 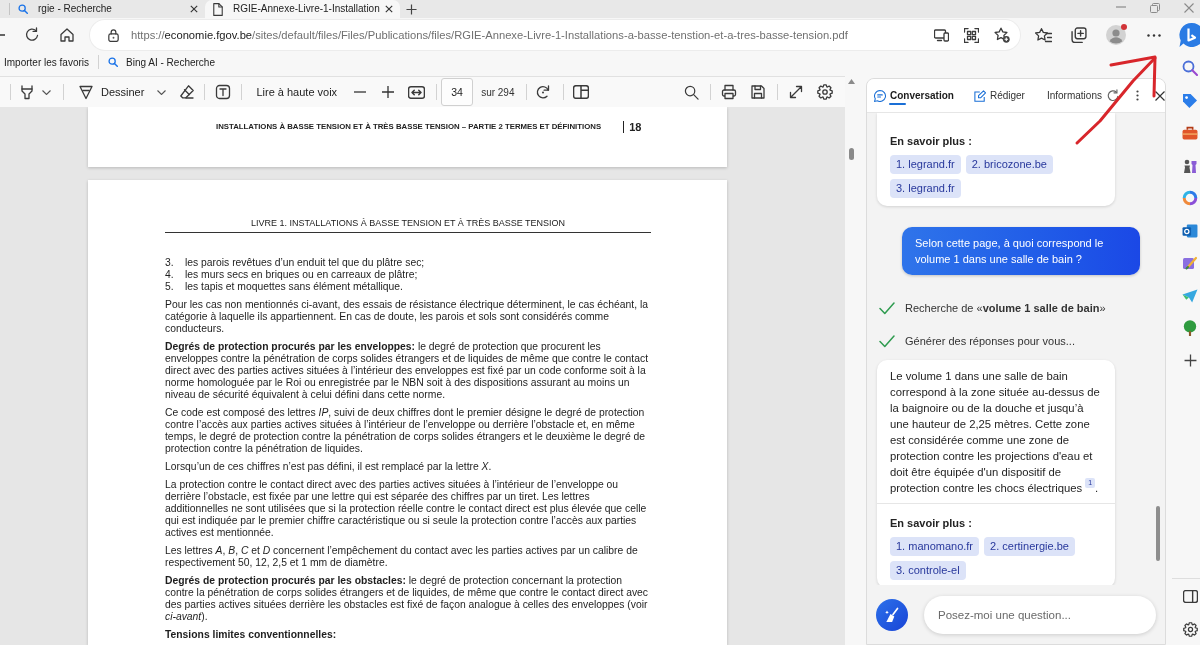 What do you see at coordinates (1190, 328) in the screenshot?
I see `tree-icon` at bounding box center [1190, 328].